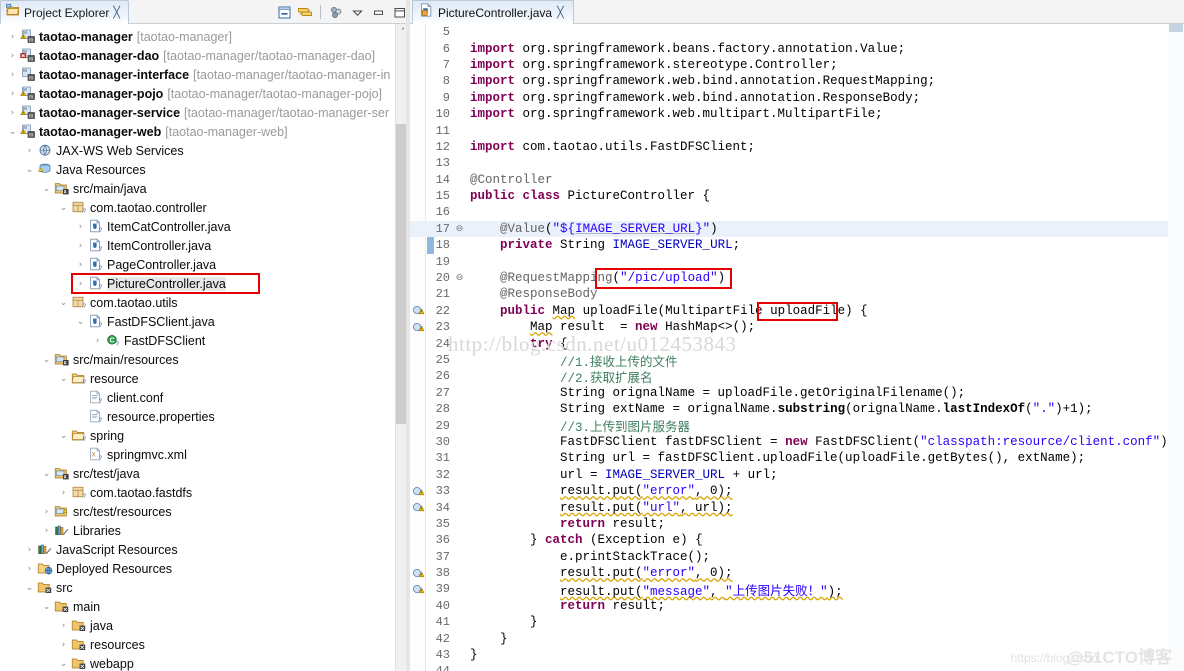 The image size is (1184, 671). I want to click on tree-item-resource-properties: ? resource.properties, so click(195, 416).